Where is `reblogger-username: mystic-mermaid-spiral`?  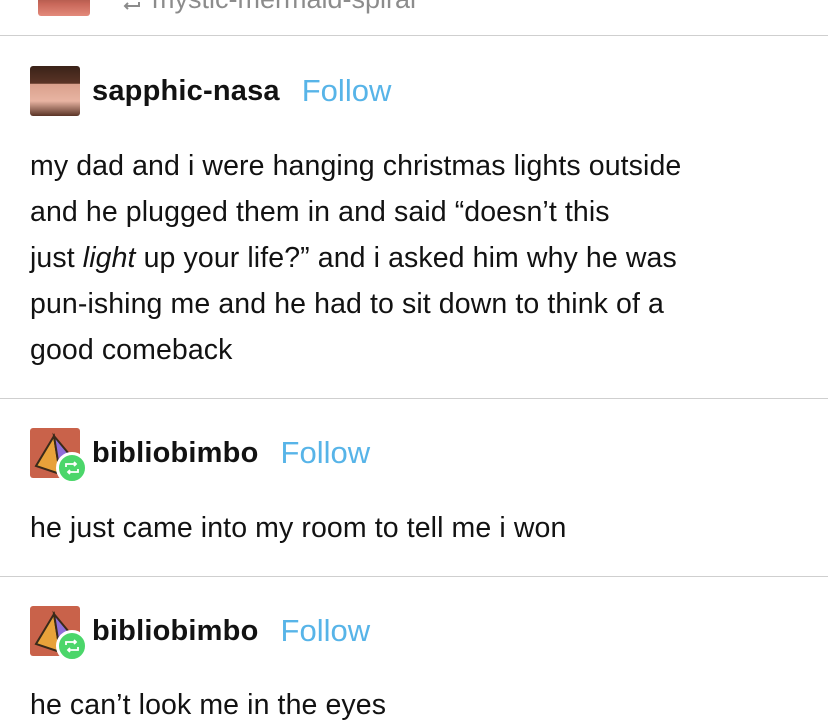
reblogger-username: mystic-mermaid-spiral is located at coordinates (284, 7).